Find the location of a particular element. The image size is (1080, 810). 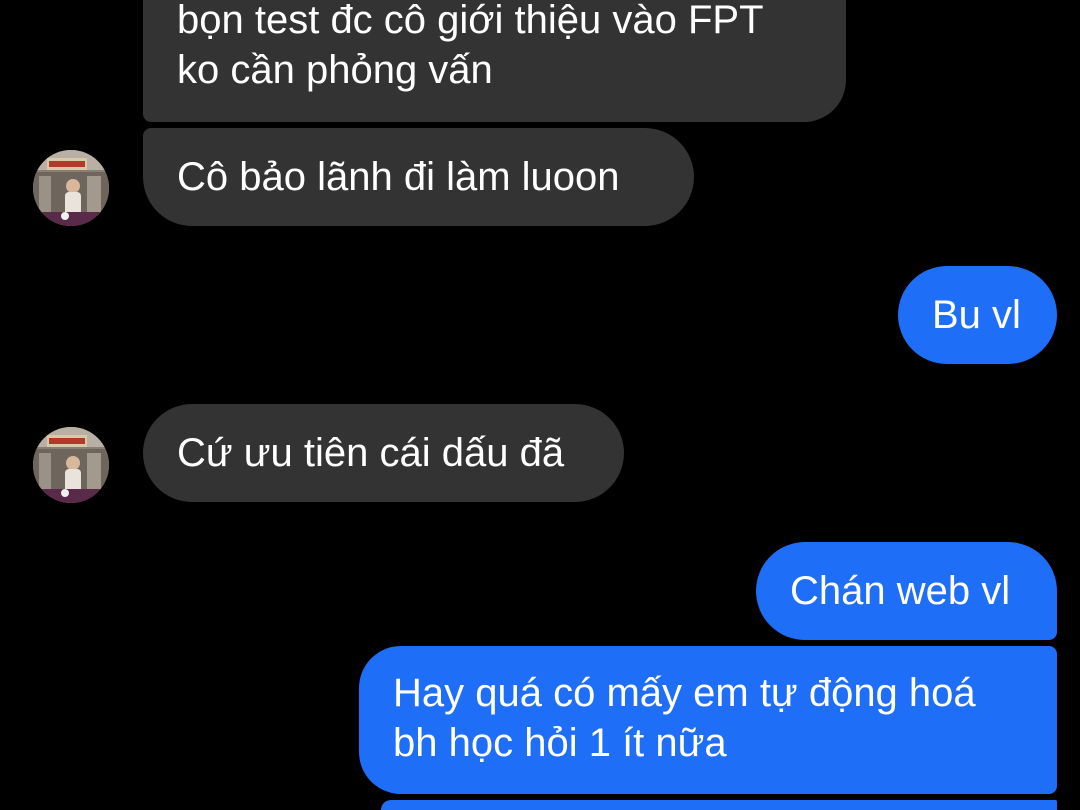

message-bubble-incoming: Cô bảo lãnh đi làm luoon is located at coordinates (418, 177).